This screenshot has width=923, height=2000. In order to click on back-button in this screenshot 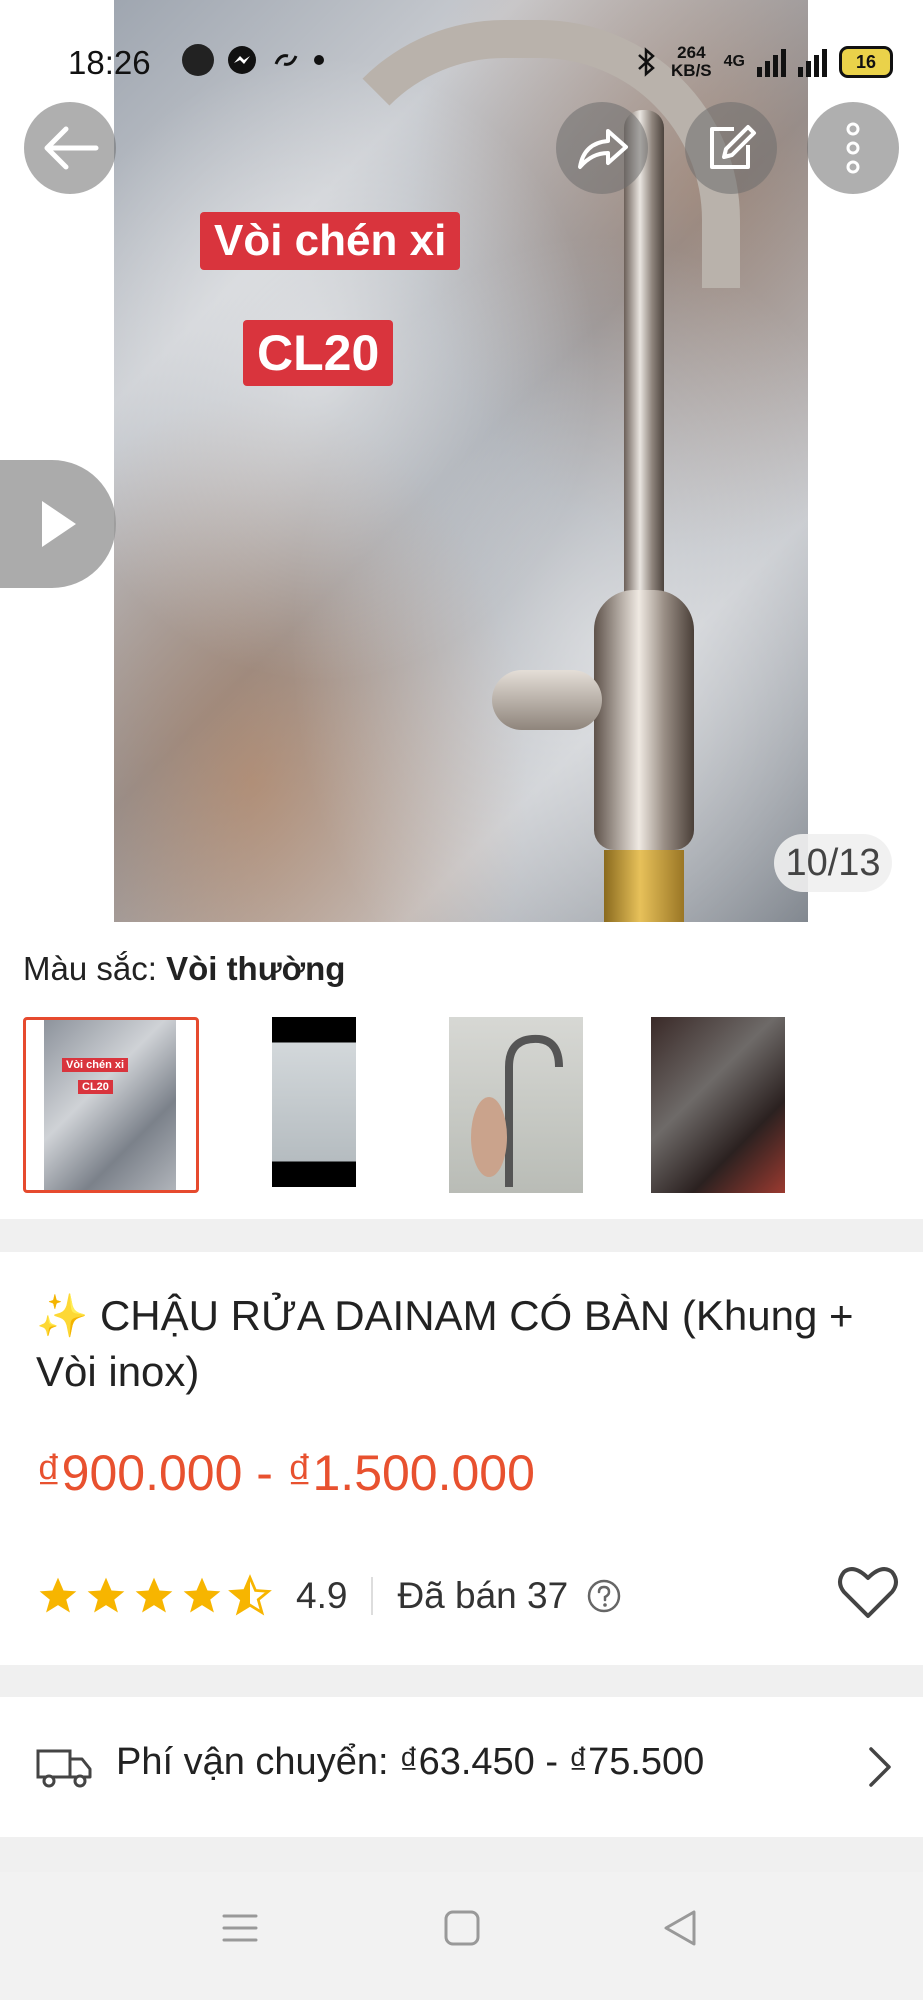, I will do `click(70, 148)`.